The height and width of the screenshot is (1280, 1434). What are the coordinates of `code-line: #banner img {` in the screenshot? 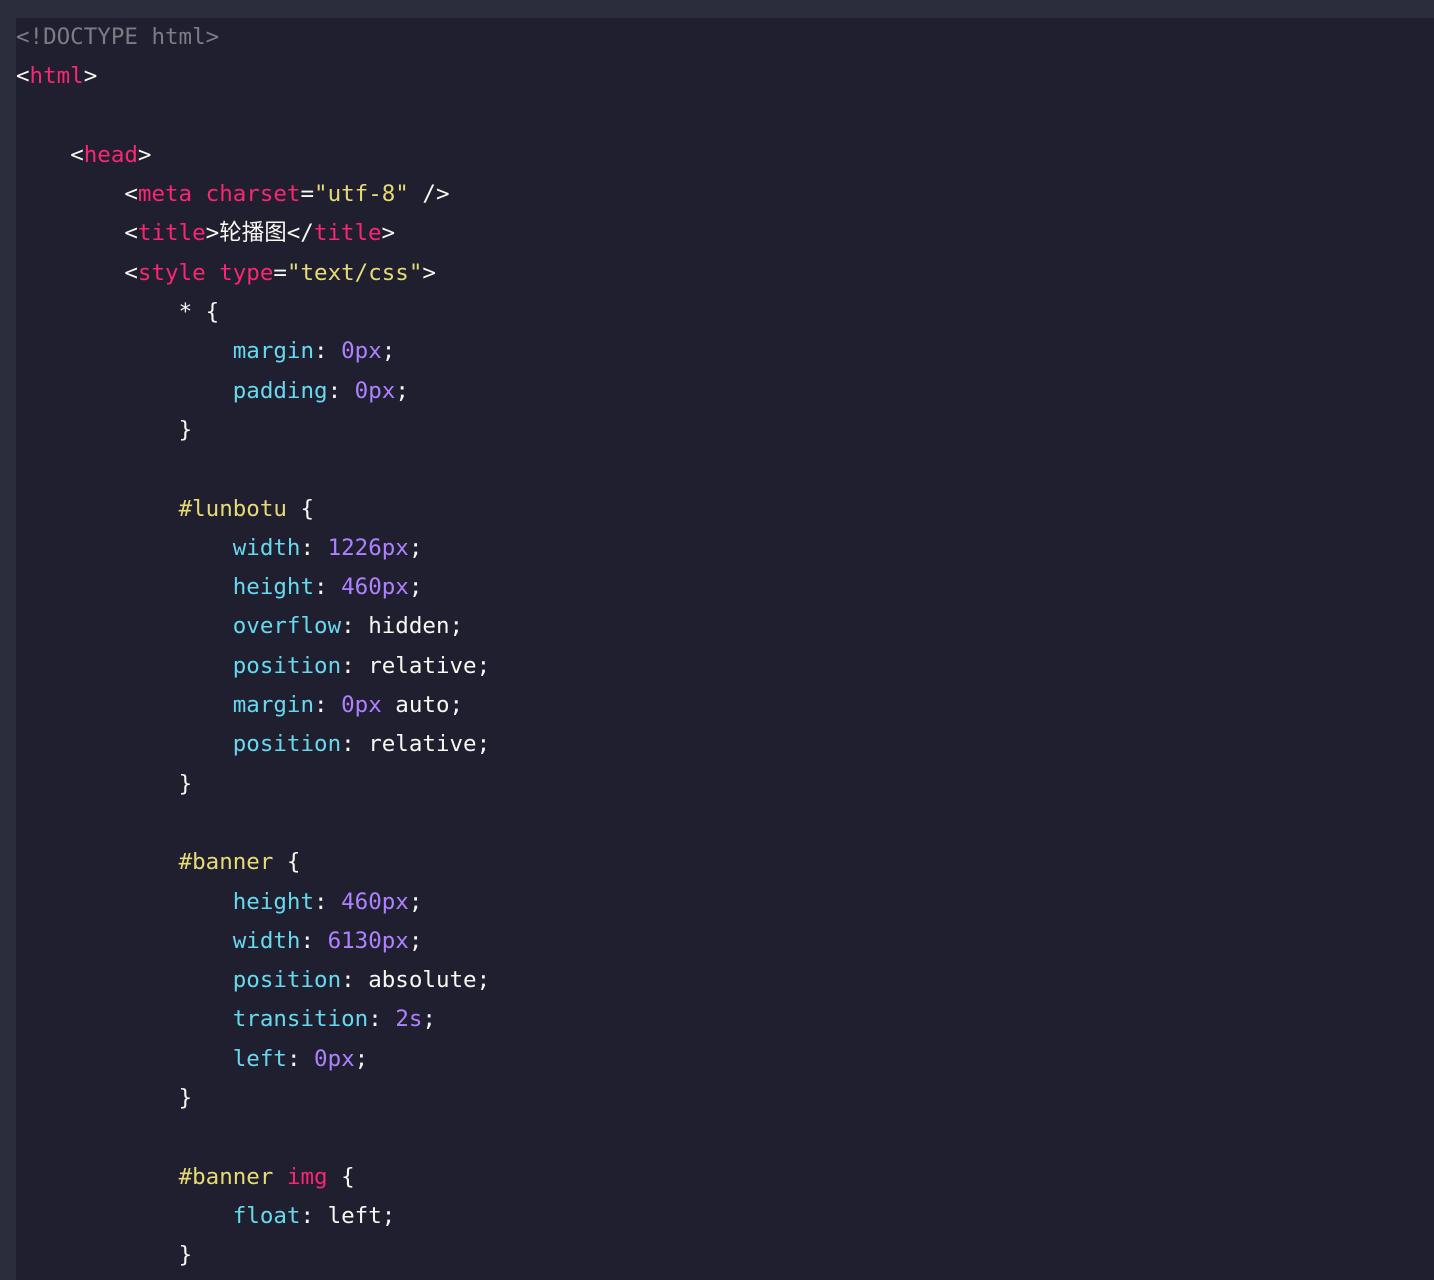 It's located at (253, 1177).